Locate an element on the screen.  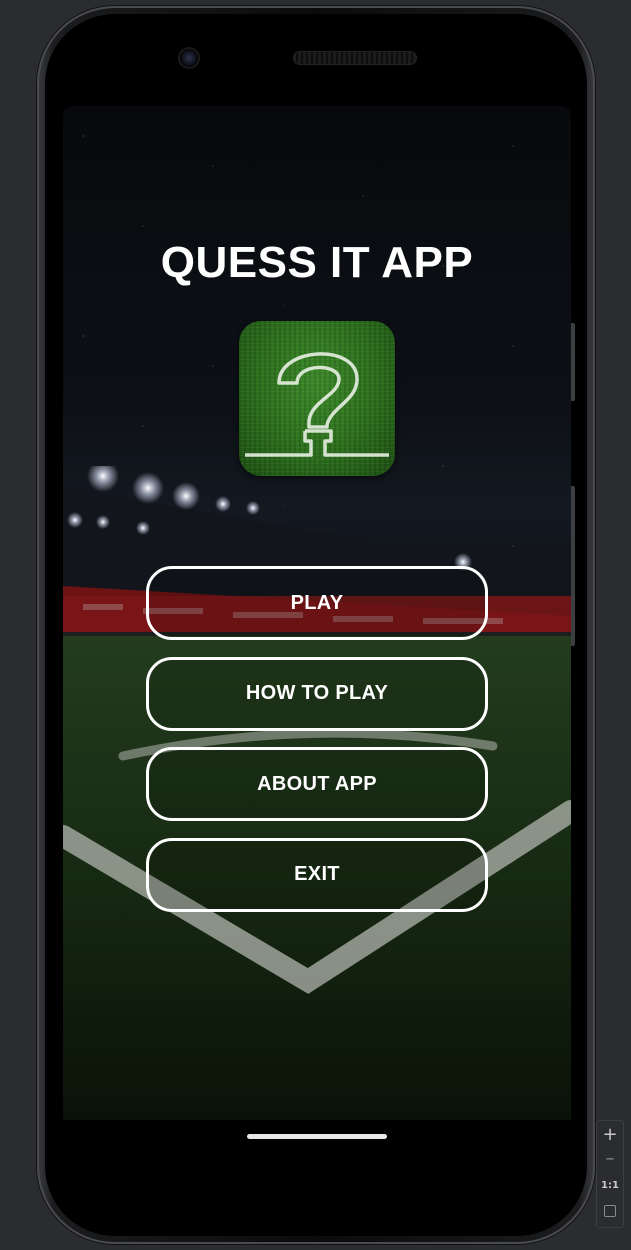
question-mark-on-grass-icon is located at coordinates (317, 398).